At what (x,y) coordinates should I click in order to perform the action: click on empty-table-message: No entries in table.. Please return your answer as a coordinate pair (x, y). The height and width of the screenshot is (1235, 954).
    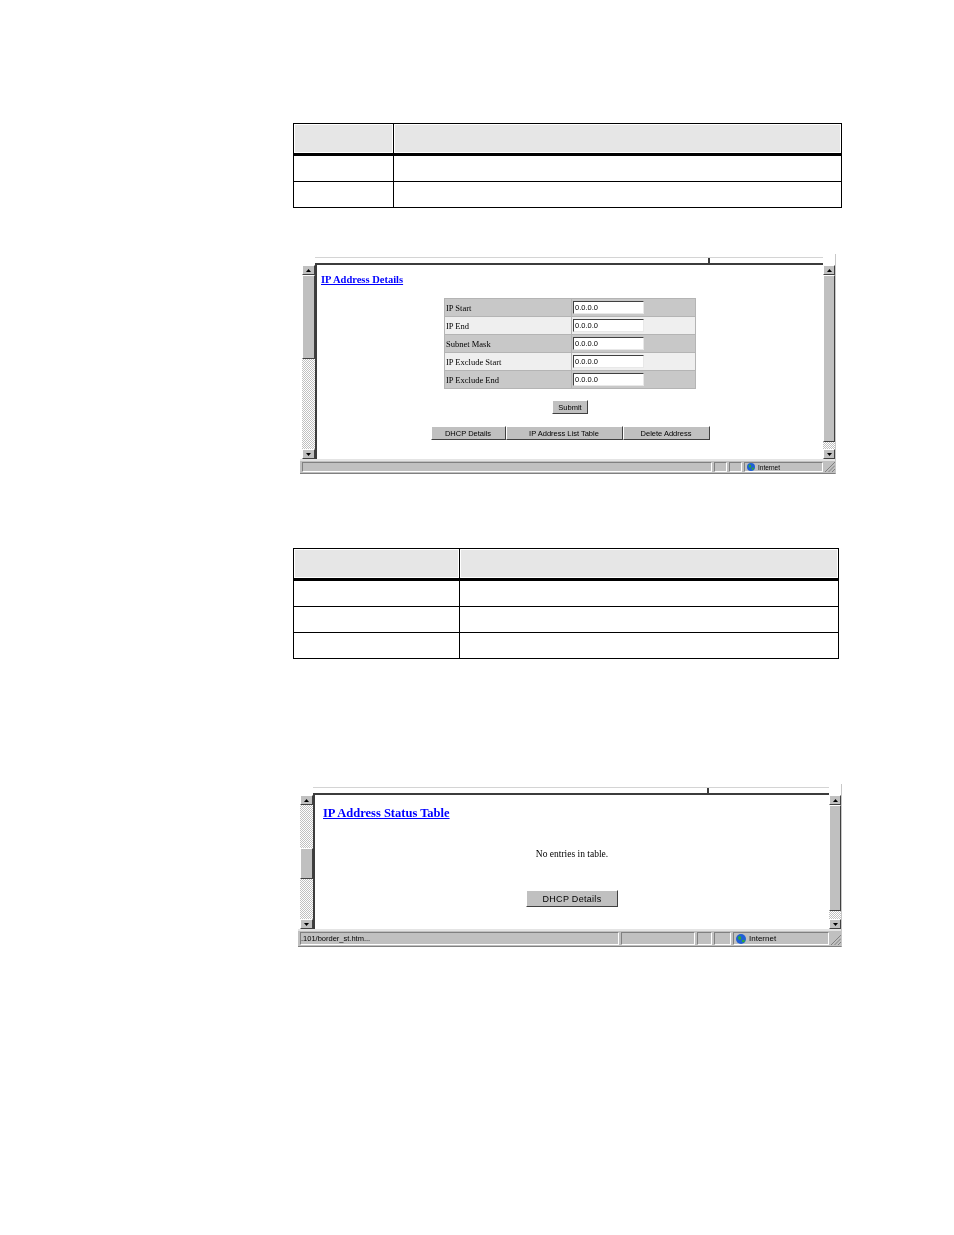
    Looking at the image, I should click on (572, 854).